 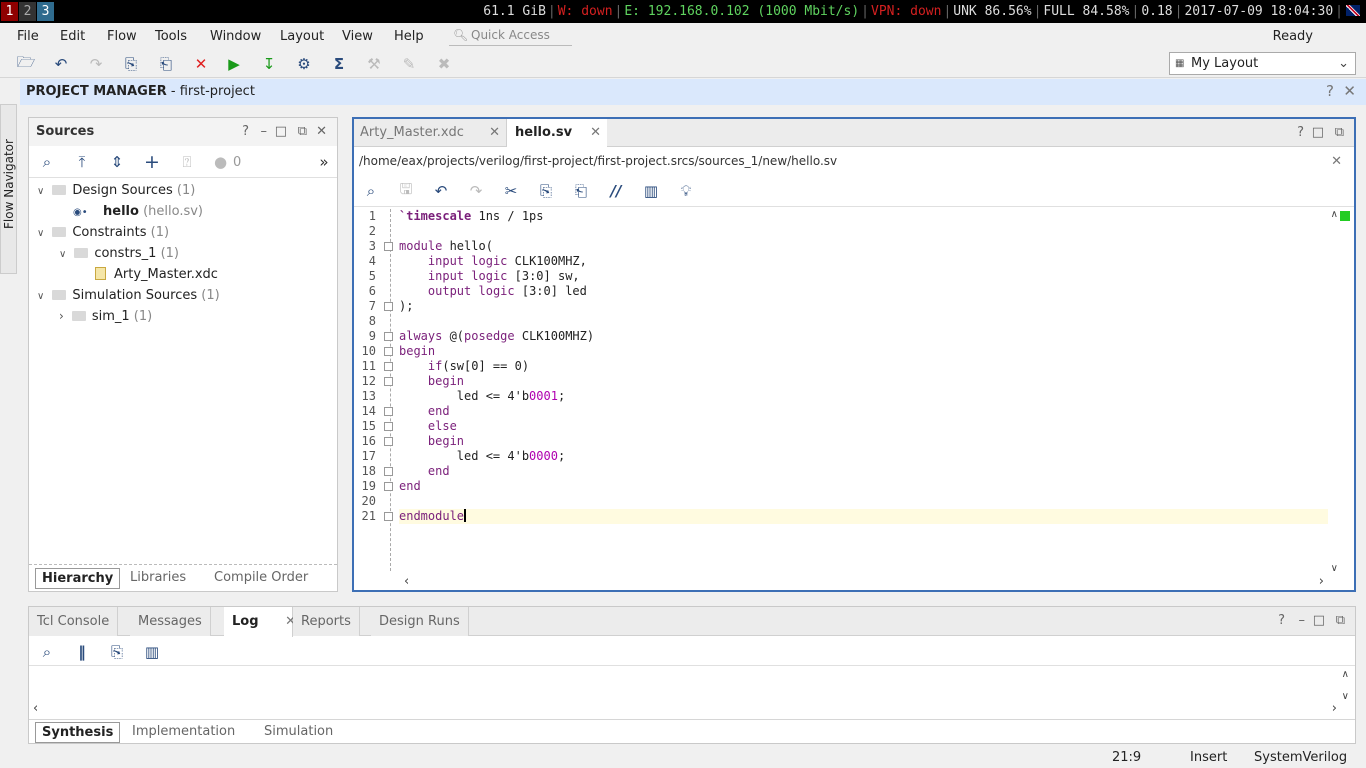 What do you see at coordinates (152, 162) in the screenshot?
I see `add-sources-icon: +` at bounding box center [152, 162].